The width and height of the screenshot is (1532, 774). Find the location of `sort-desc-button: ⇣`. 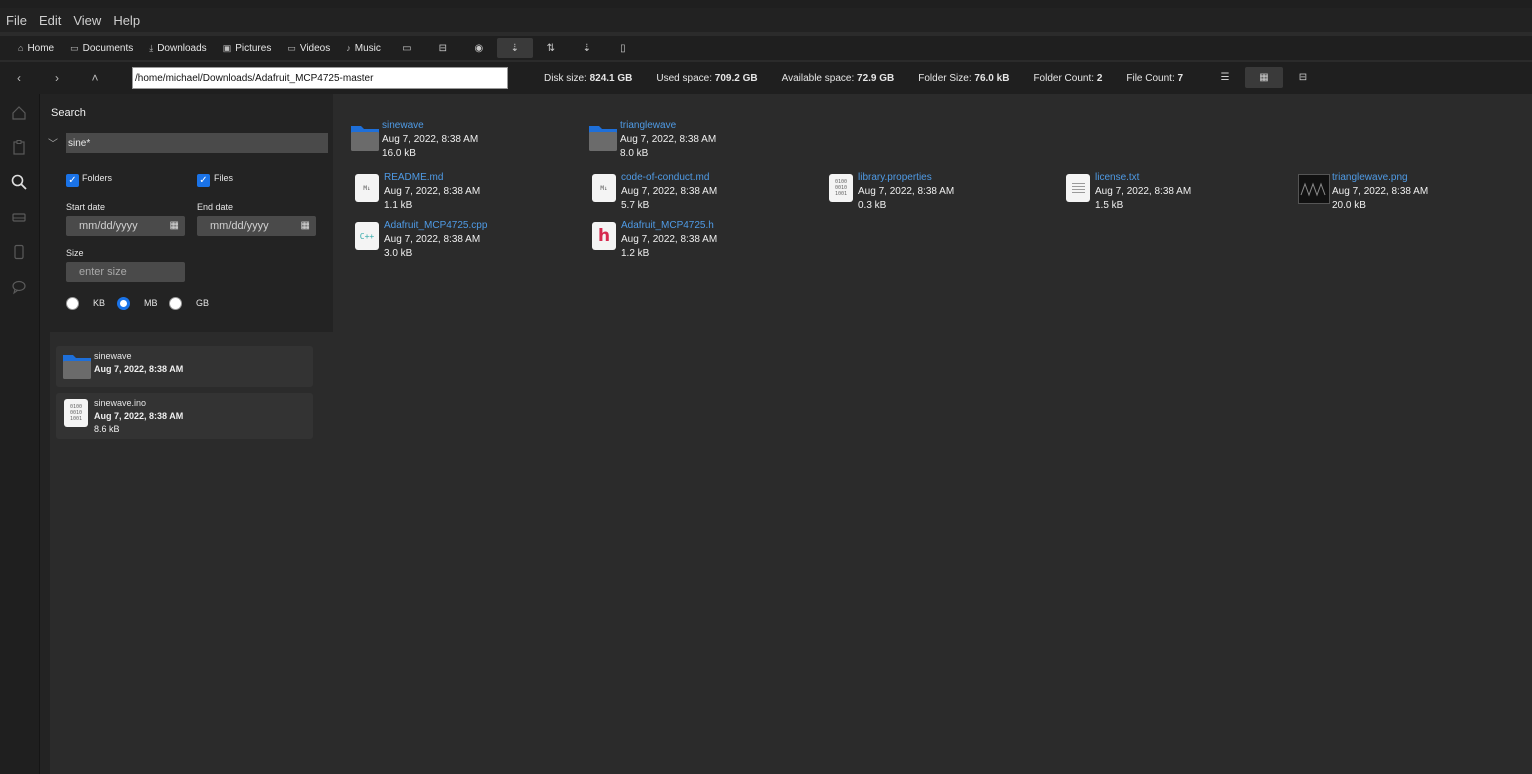

sort-desc-button: ⇣ is located at coordinates (514, 48).